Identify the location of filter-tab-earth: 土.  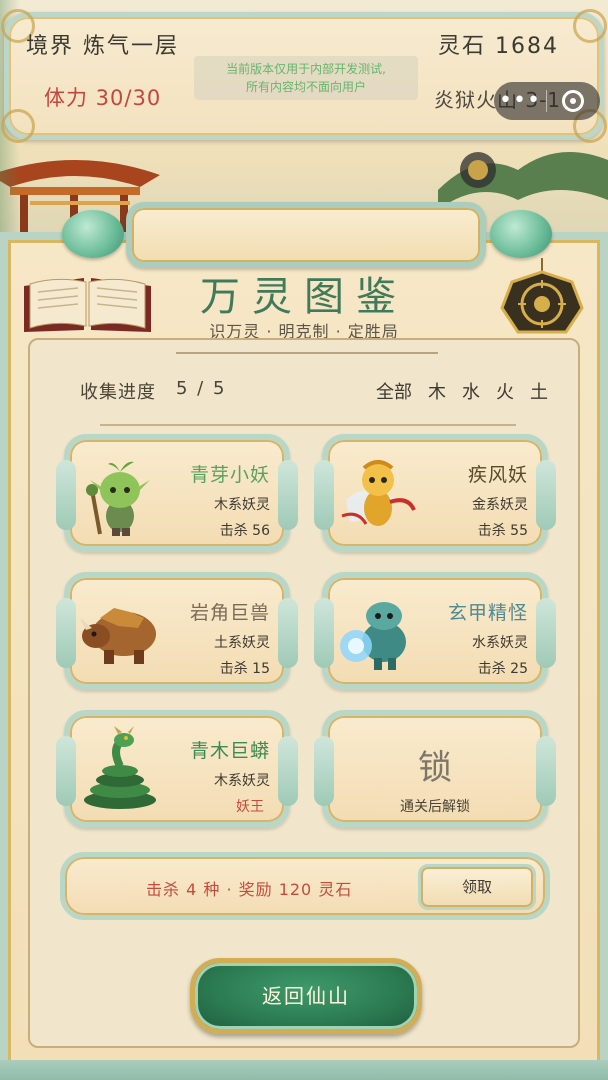
(539, 391).